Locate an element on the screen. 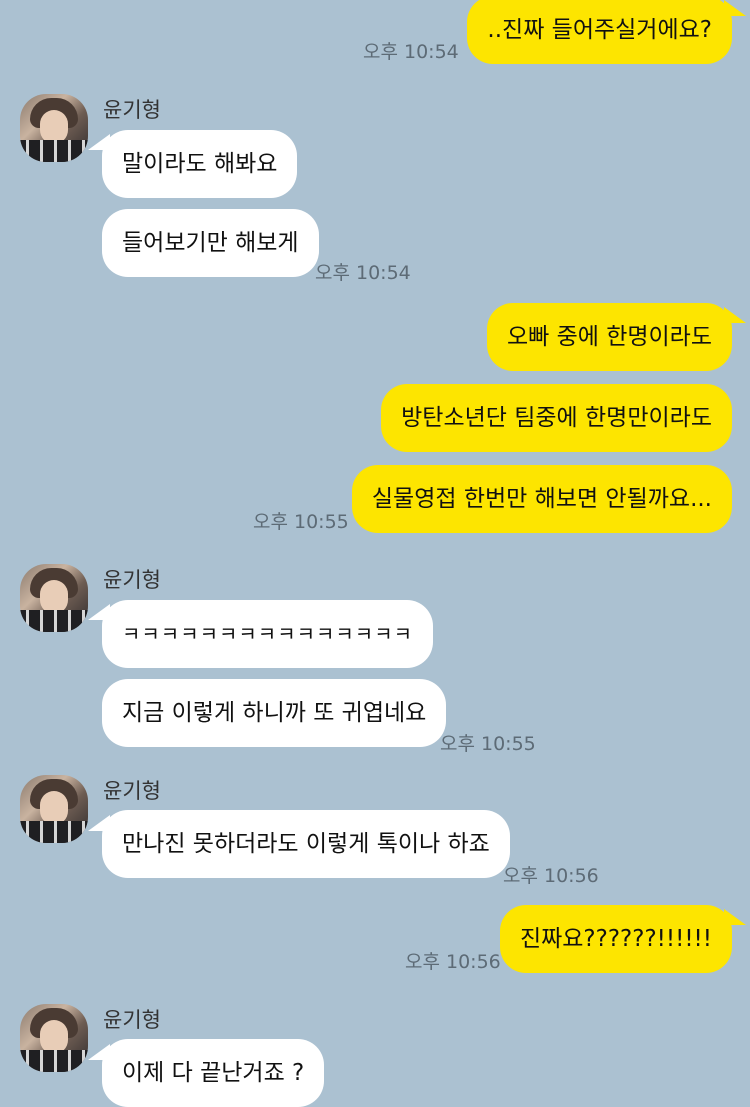 The height and width of the screenshot is (1107, 750). message-bubble-mine: ..진짜 들어주실거에요? is located at coordinates (599, 32).